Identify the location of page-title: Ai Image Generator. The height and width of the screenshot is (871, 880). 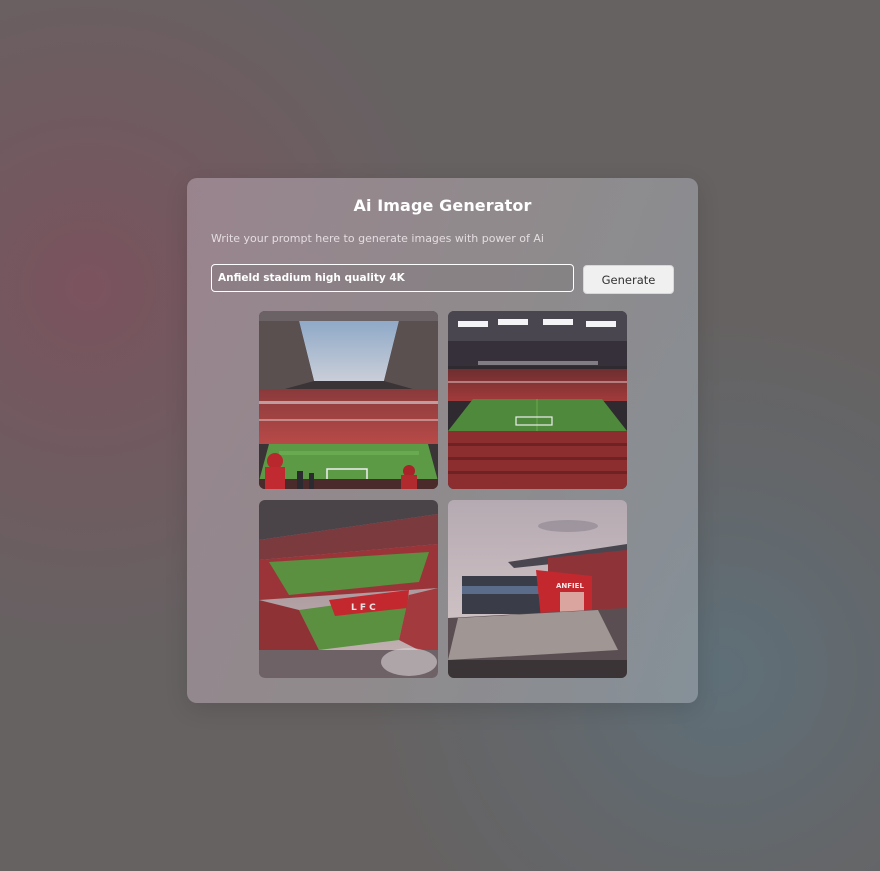
(442, 205).